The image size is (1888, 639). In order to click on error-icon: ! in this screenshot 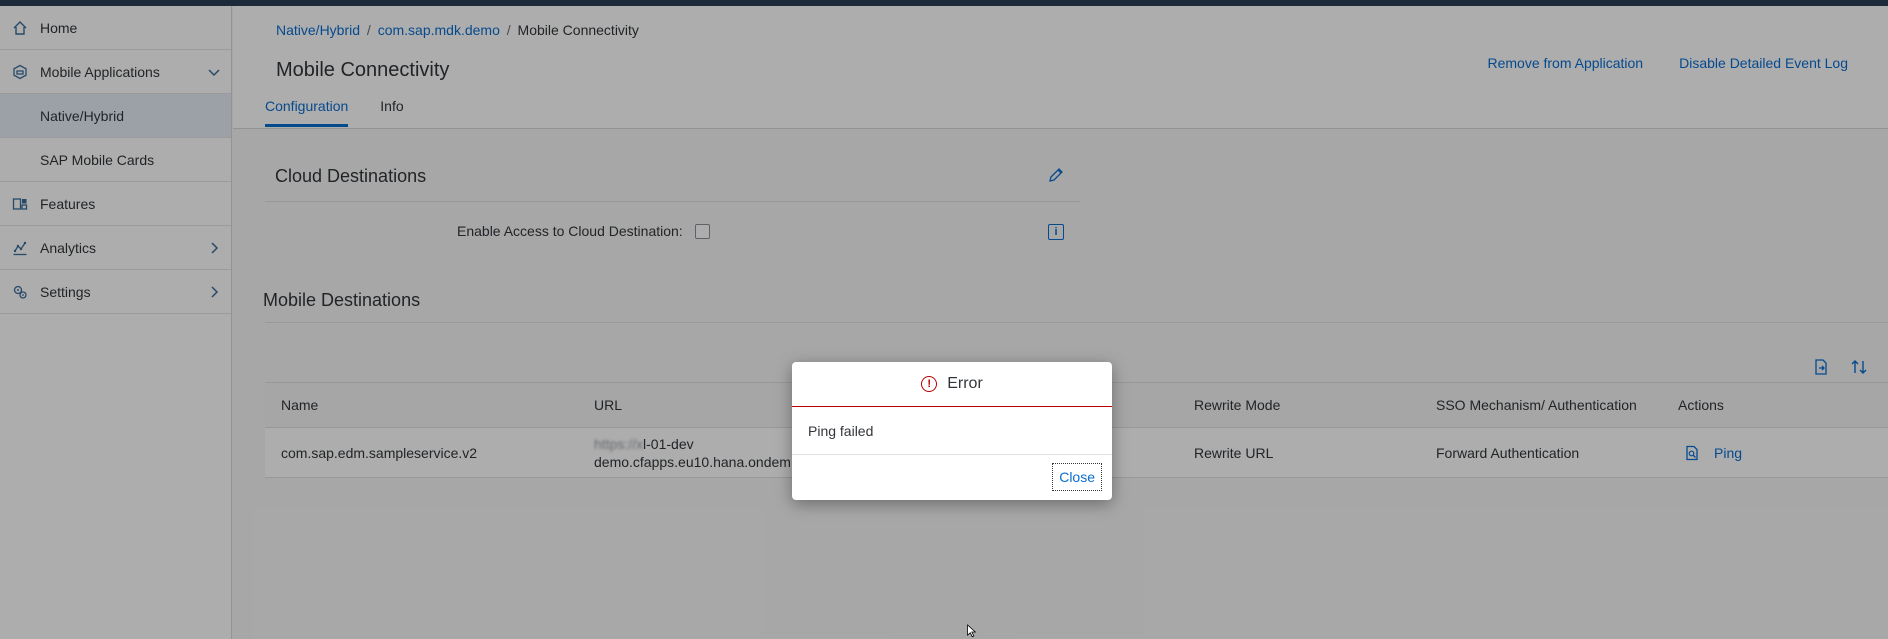, I will do `click(929, 384)`.